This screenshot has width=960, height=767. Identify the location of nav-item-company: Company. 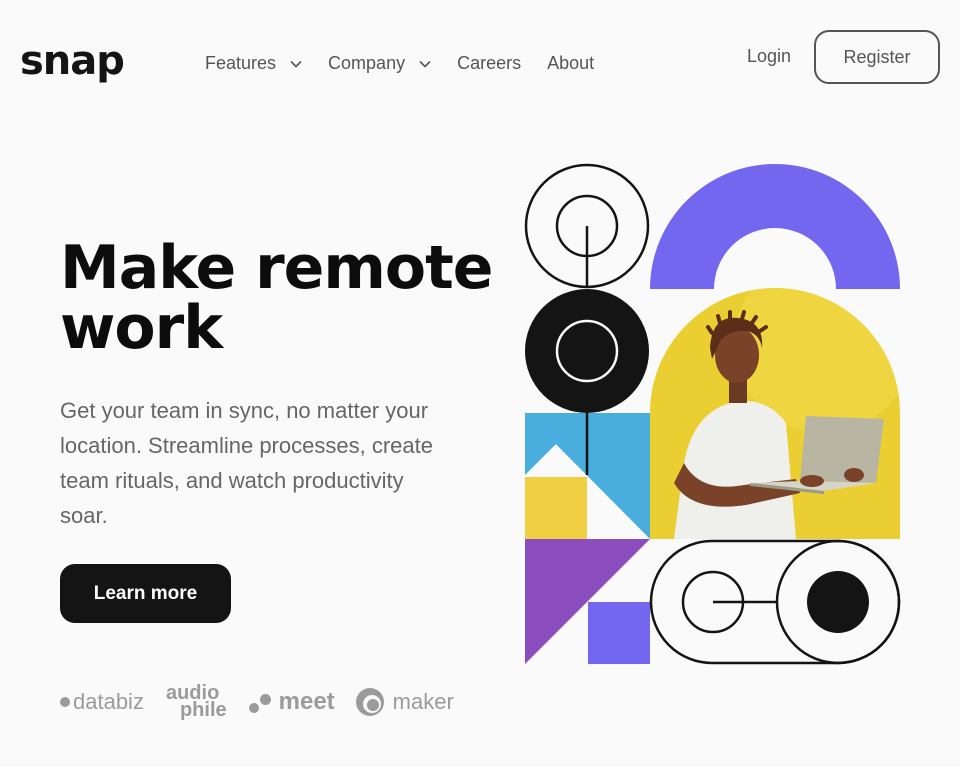
(379, 63).